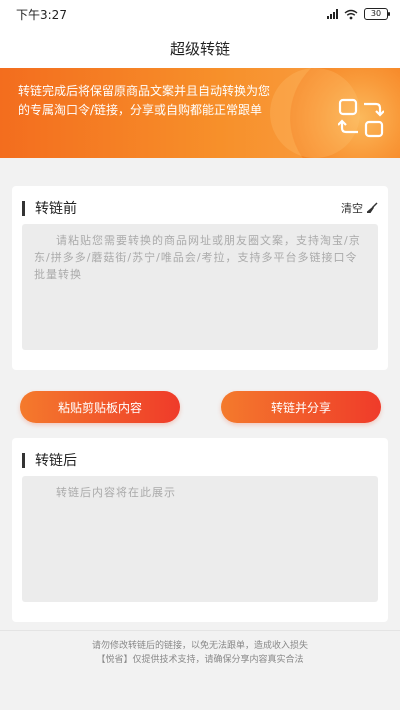 The width and height of the screenshot is (400, 710). I want to click on broom-icon, so click(372, 207).